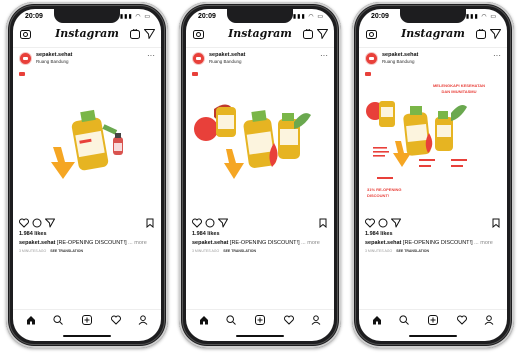 Image resolution: width=519 pixels, height=354 pixels. I want to click on product-illustration, so click(252, 141).